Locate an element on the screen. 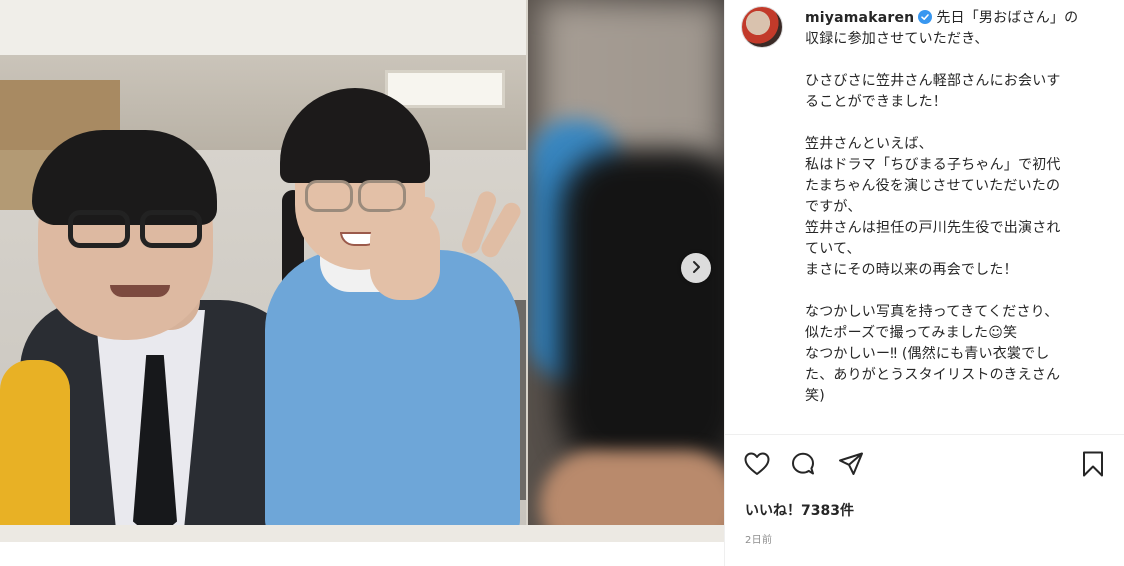 The width and height of the screenshot is (1124, 566). action-bar is located at coordinates (925, 466).